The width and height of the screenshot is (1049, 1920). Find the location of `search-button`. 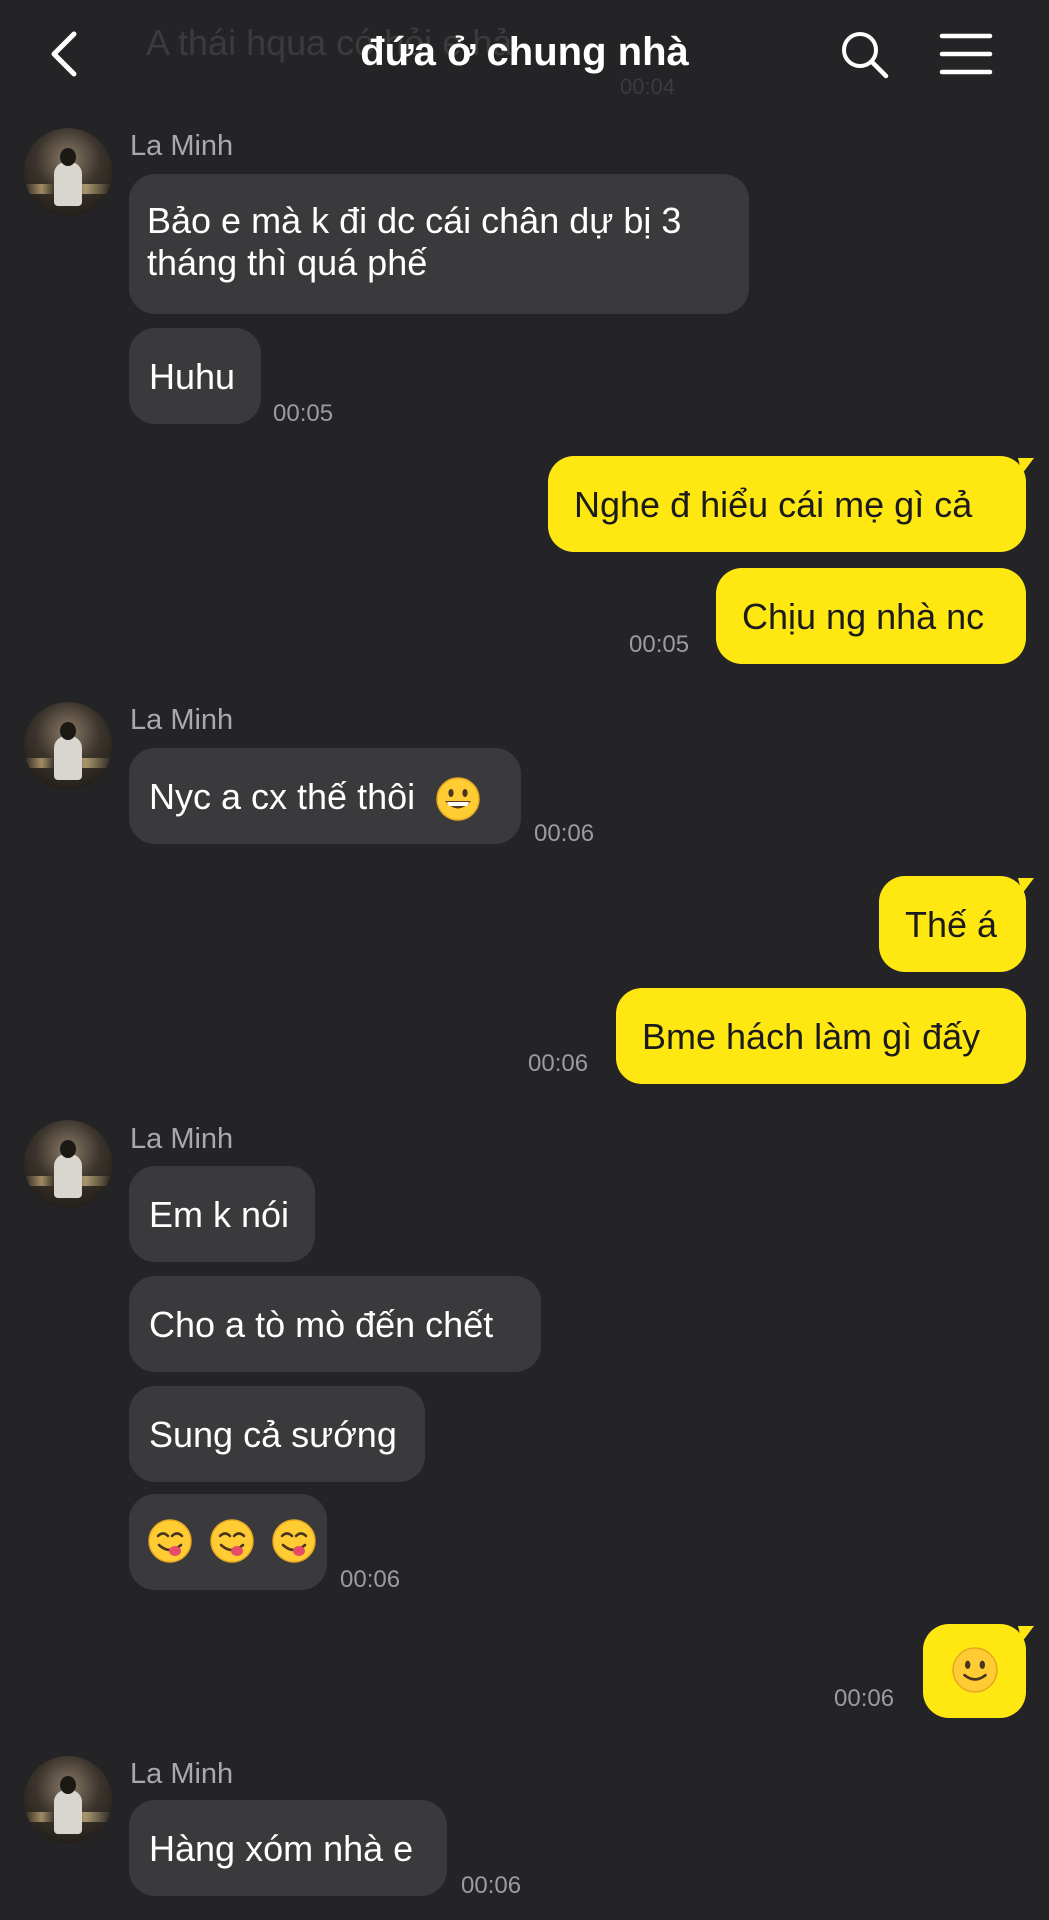

search-button is located at coordinates (864, 54).